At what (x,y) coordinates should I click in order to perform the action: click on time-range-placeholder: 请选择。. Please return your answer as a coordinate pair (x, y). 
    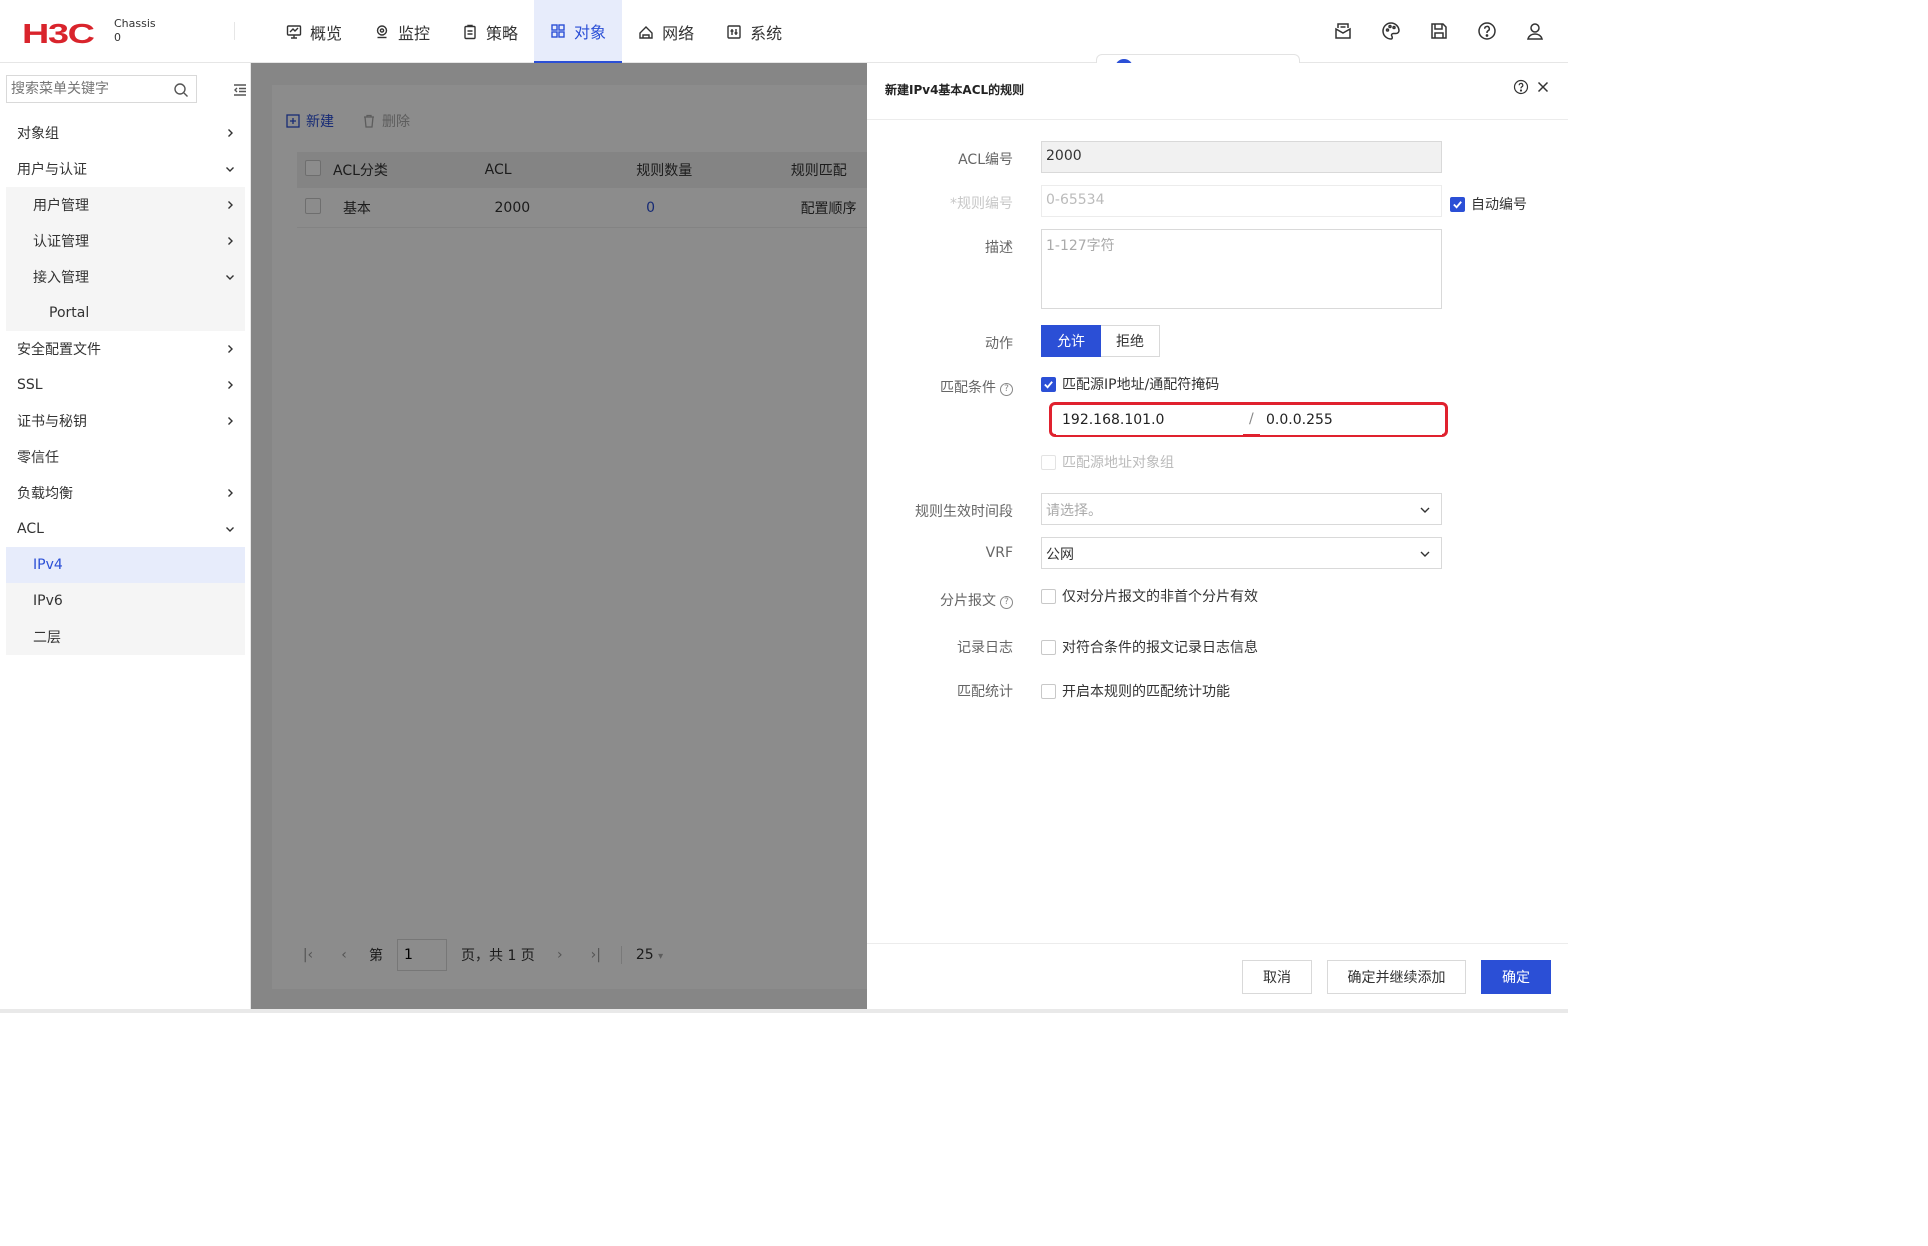
    Looking at the image, I should click on (1074, 511).